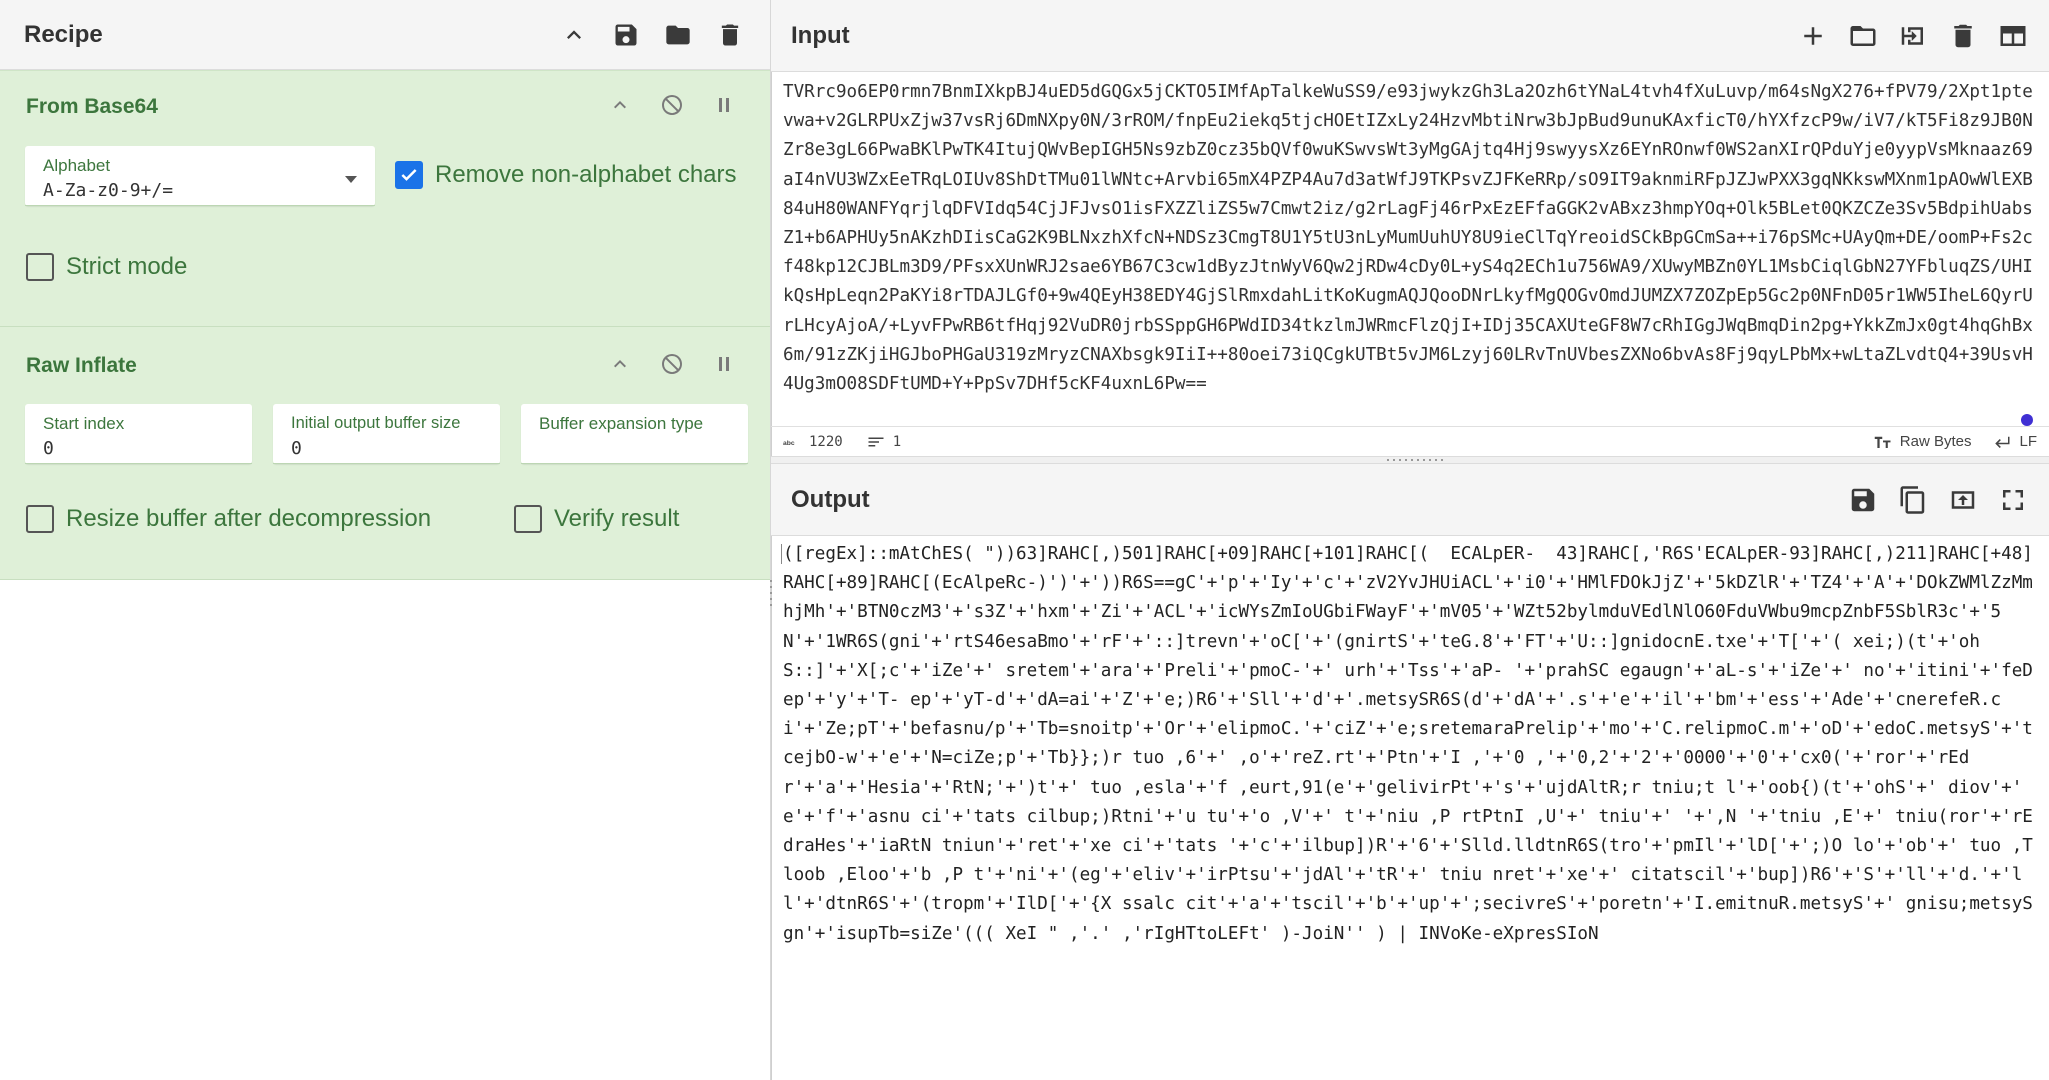 This screenshot has height=1080, width=2049. Describe the element at coordinates (2013, 500) in the screenshot. I see `fullscreen-icon` at that location.